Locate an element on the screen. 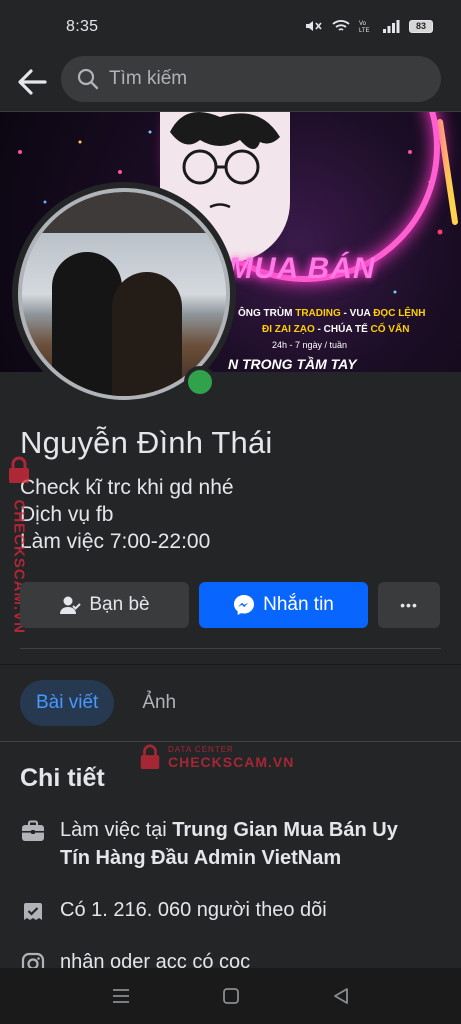 The width and height of the screenshot is (461, 1024). mute-icon is located at coordinates (314, 26).